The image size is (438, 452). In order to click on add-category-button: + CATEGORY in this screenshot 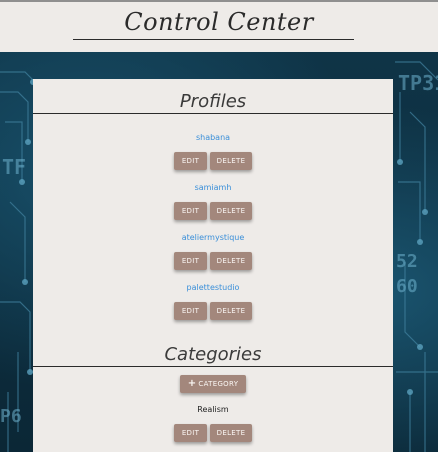, I will do `click(213, 384)`.